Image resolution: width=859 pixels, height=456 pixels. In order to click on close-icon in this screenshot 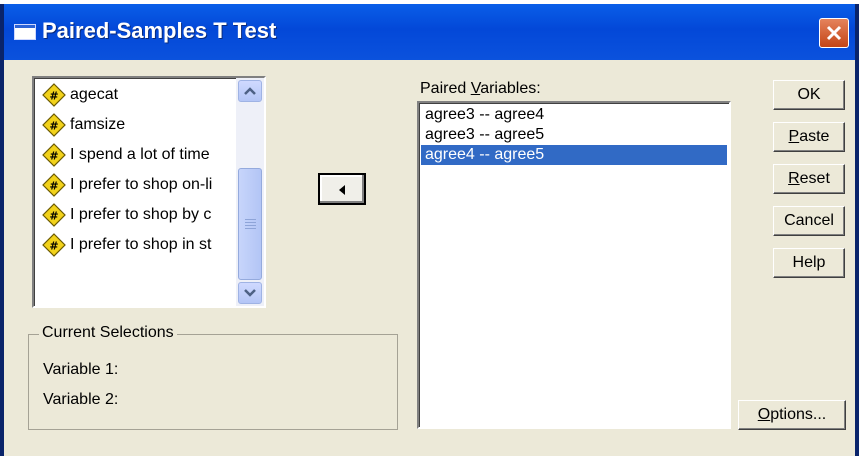, I will do `click(834, 33)`.